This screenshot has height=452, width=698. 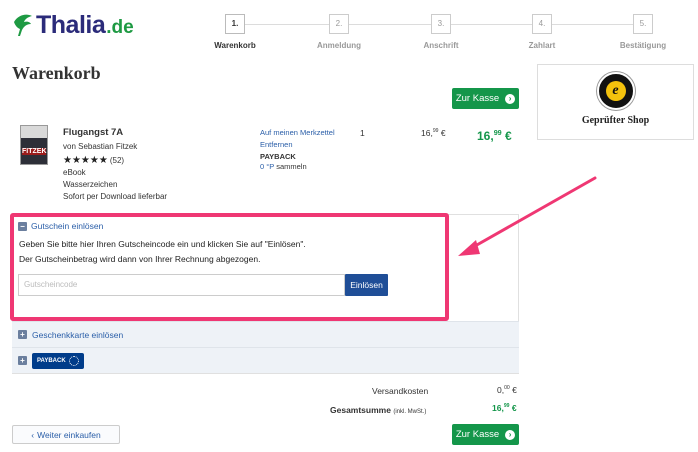 I want to click on continue-shopping-label: Weiter einkaufen, so click(x=69, y=434).